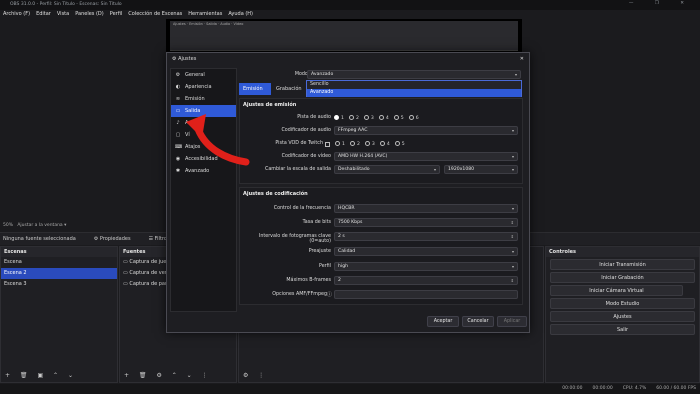 The image size is (700, 394). I want to click on twitch-vod-radios: 1 2 3 4 5, so click(365, 144).